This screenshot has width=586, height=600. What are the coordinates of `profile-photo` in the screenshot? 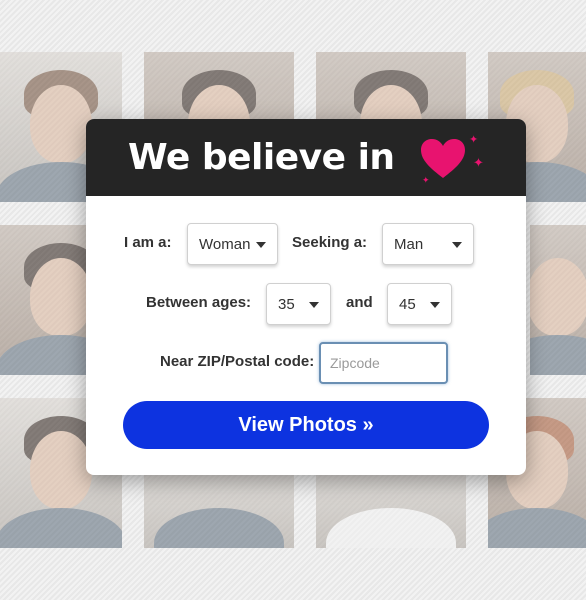 It's located at (558, 300).